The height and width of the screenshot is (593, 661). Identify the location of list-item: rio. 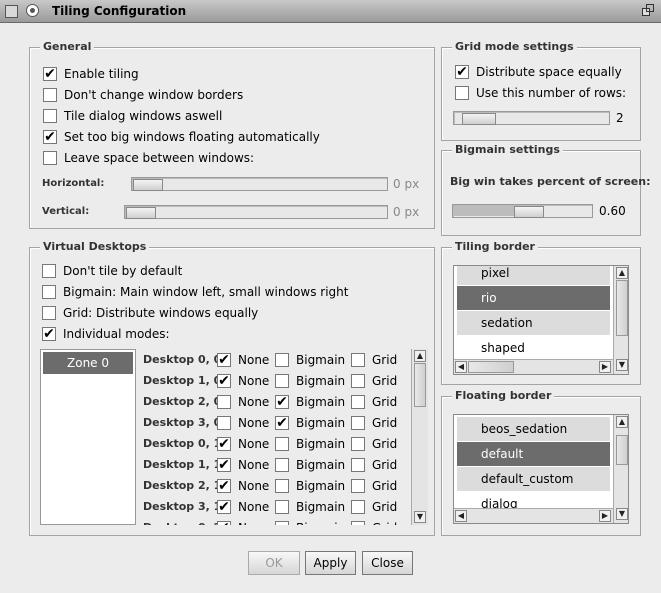
(533, 298).